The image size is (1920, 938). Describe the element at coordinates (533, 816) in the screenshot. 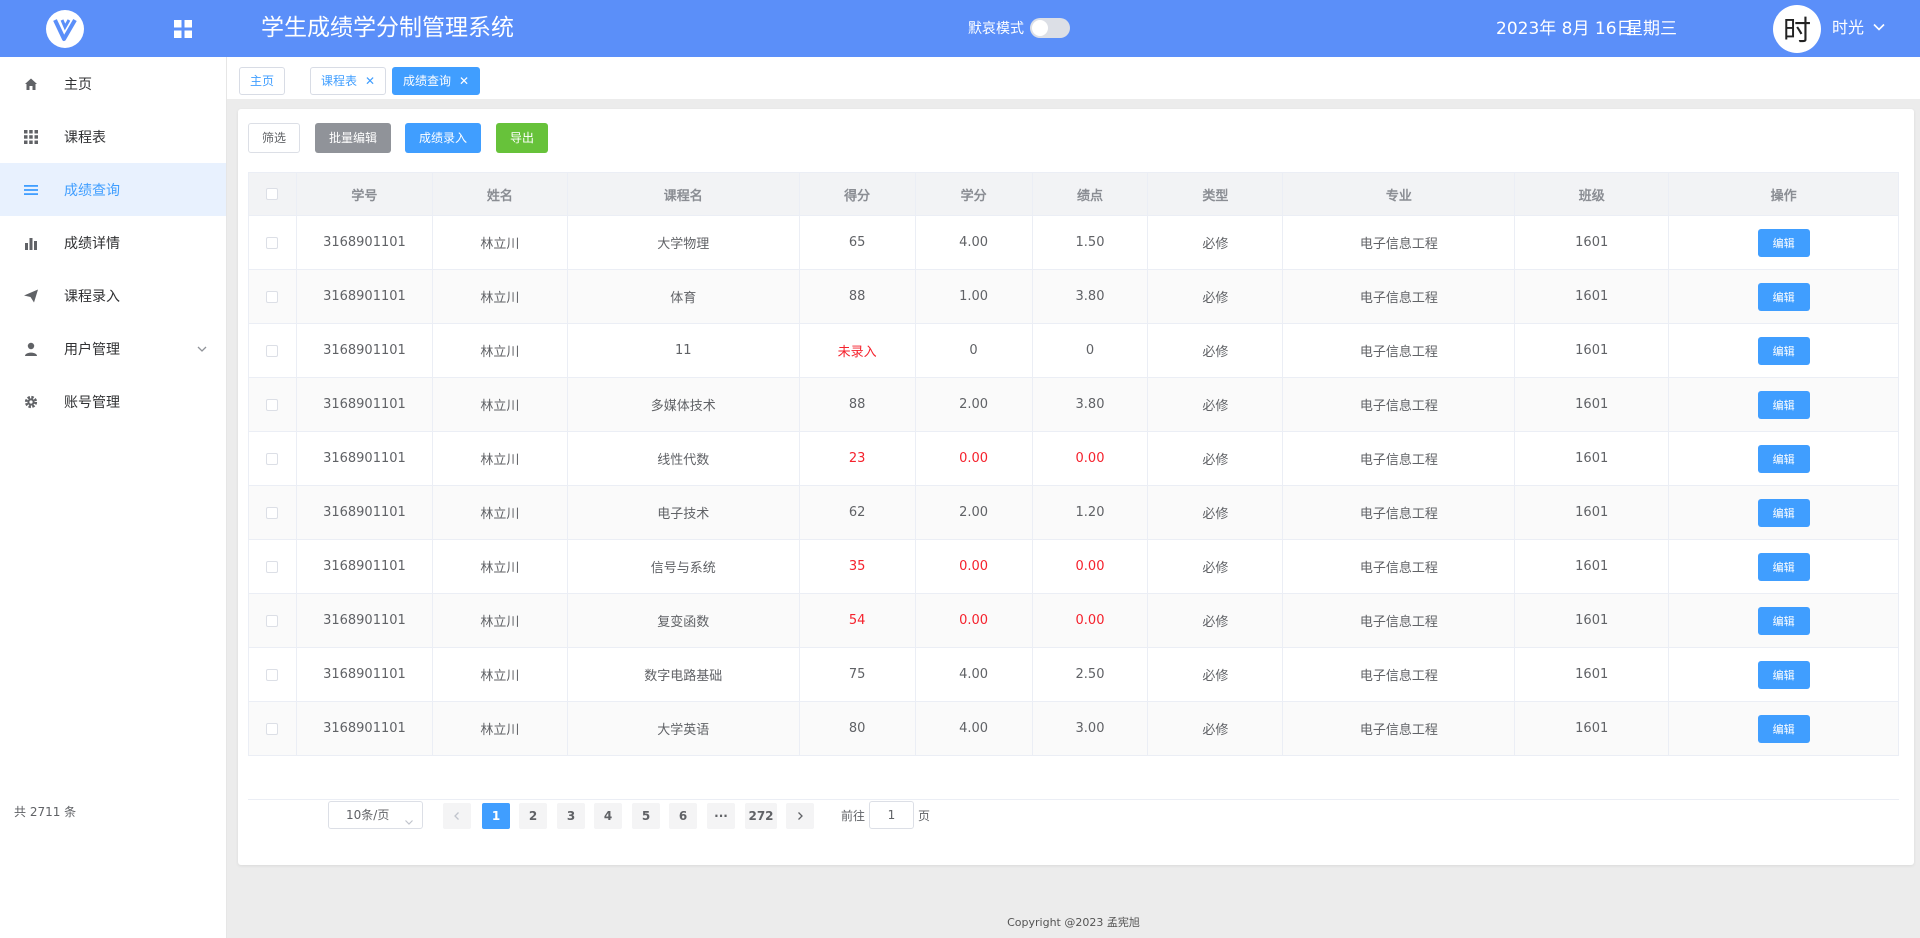

I see `page-button: 2` at that location.